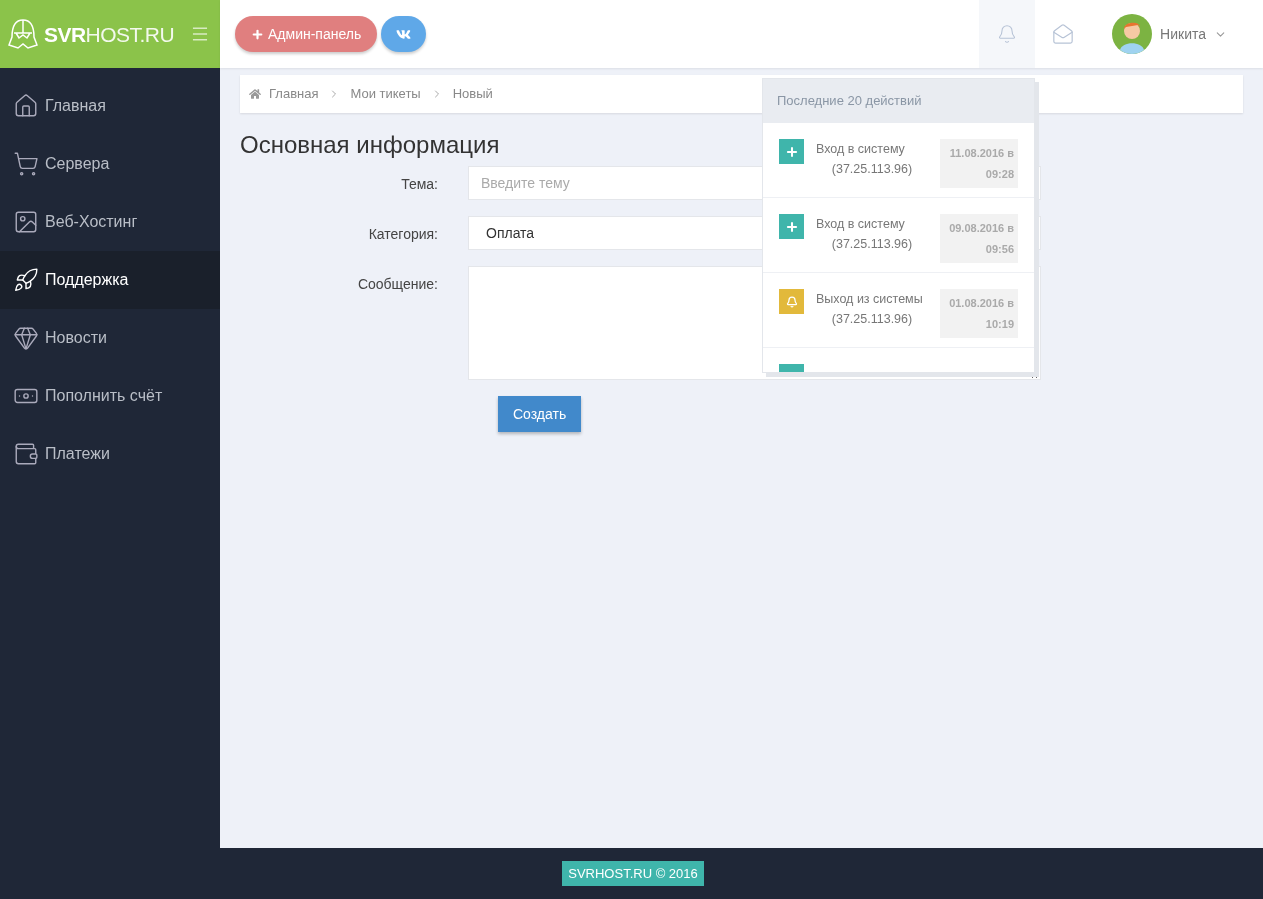 The height and width of the screenshot is (899, 1263). What do you see at coordinates (110, 338) in the screenshot?
I see `sidebar-item: Новости` at bounding box center [110, 338].